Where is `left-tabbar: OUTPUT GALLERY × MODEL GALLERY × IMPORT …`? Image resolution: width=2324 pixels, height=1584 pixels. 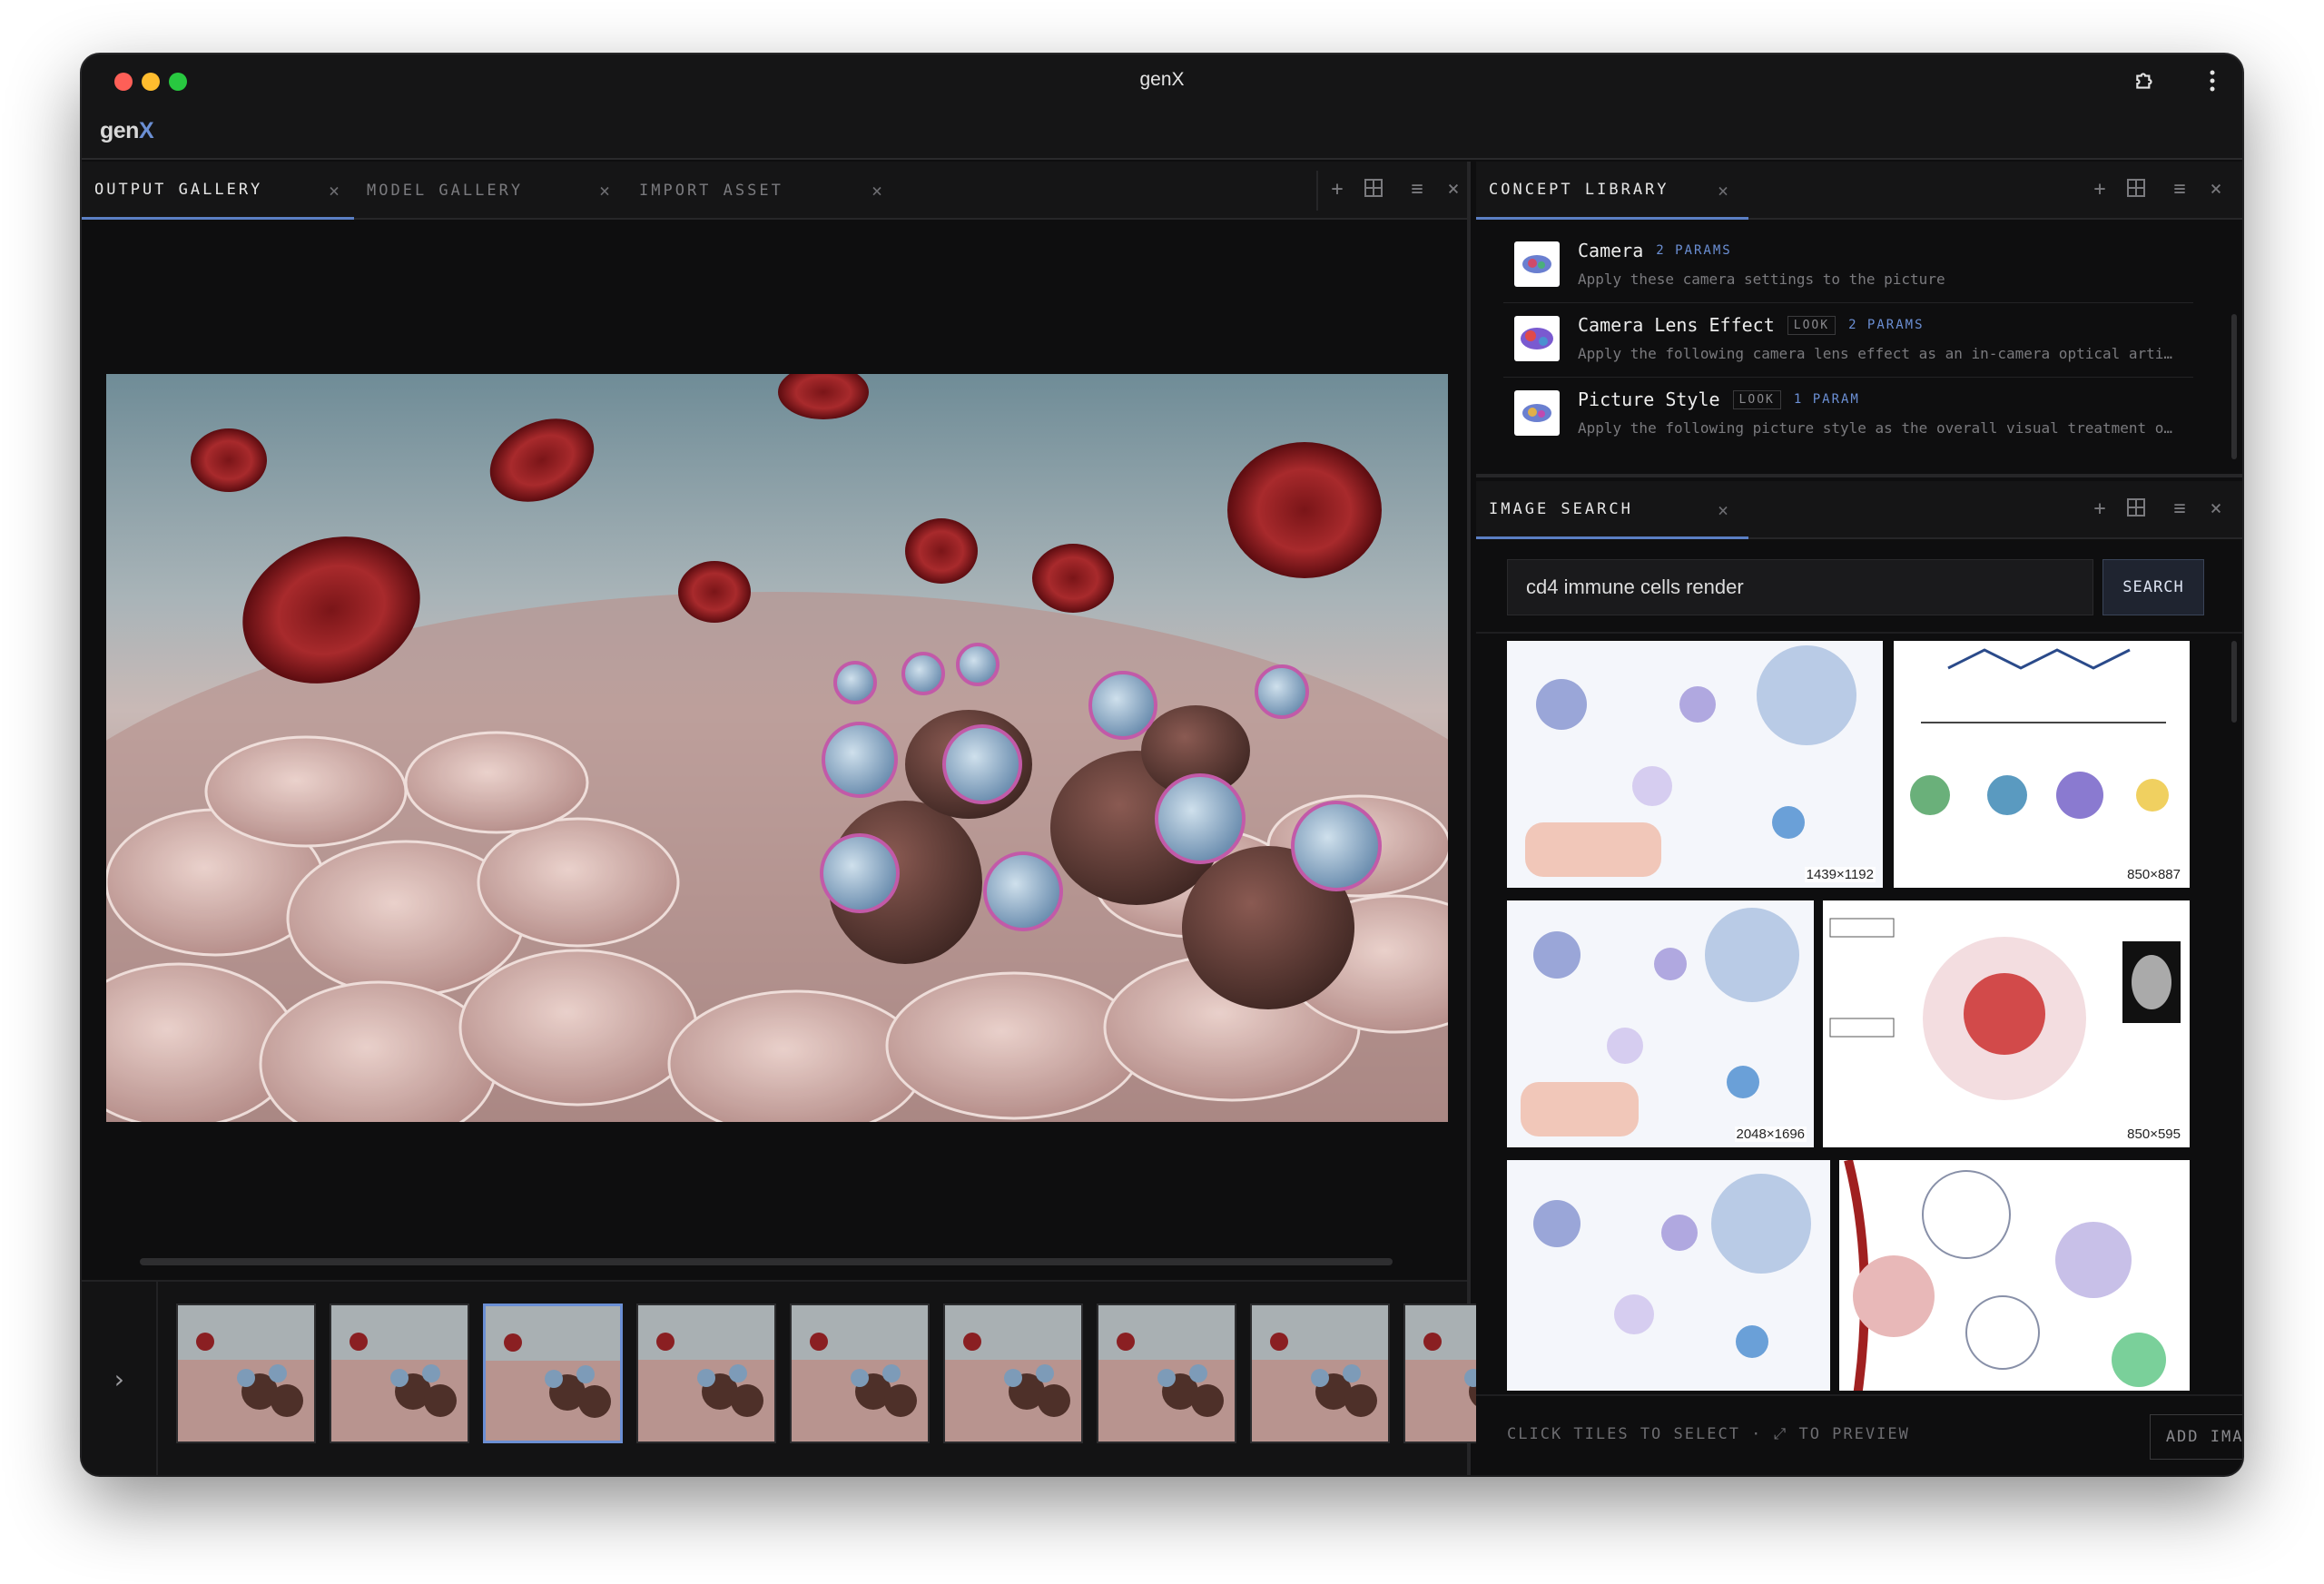 left-tabbar: OUTPUT GALLERY × MODEL GALLERY × IMPORT … is located at coordinates (774, 191).